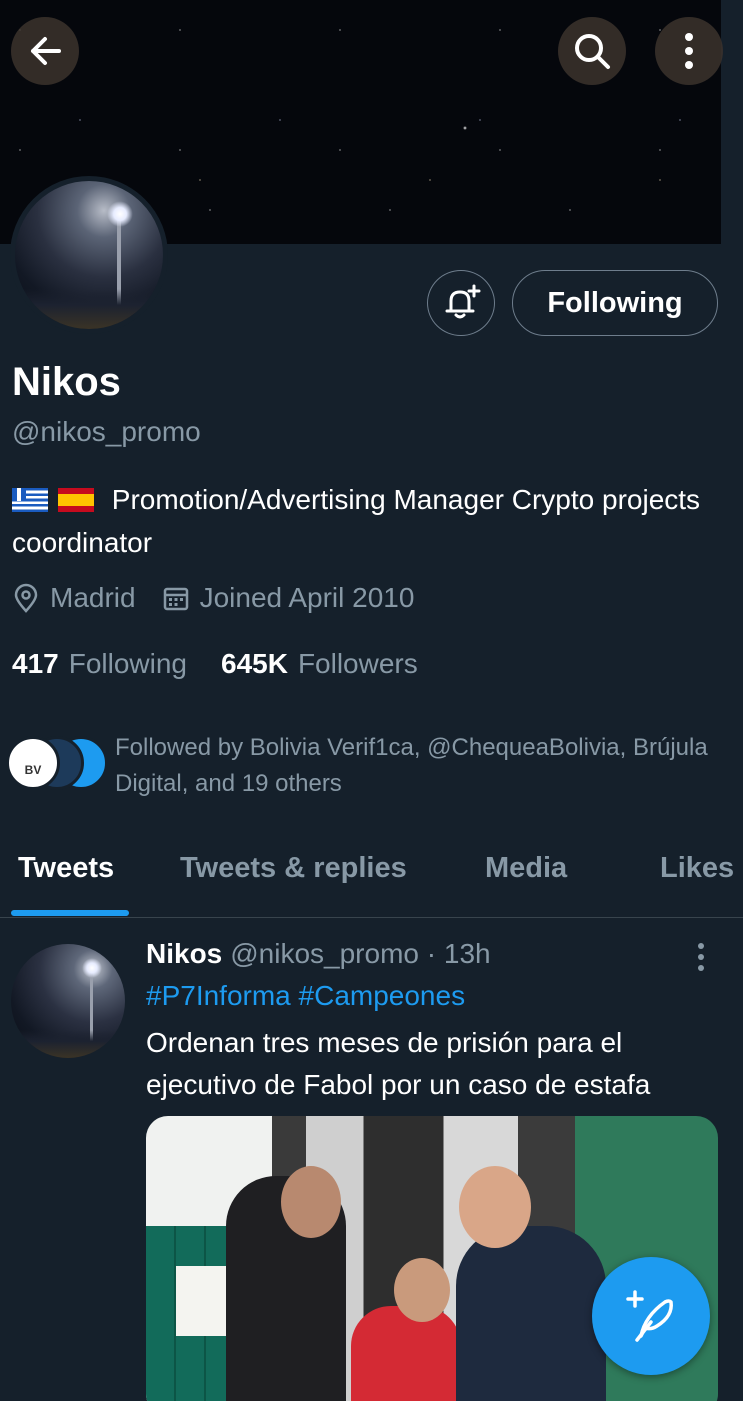 The image size is (743, 1401). Describe the element at coordinates (30, 500) in the screenshot. I see `greece-flag-icon` at that location.